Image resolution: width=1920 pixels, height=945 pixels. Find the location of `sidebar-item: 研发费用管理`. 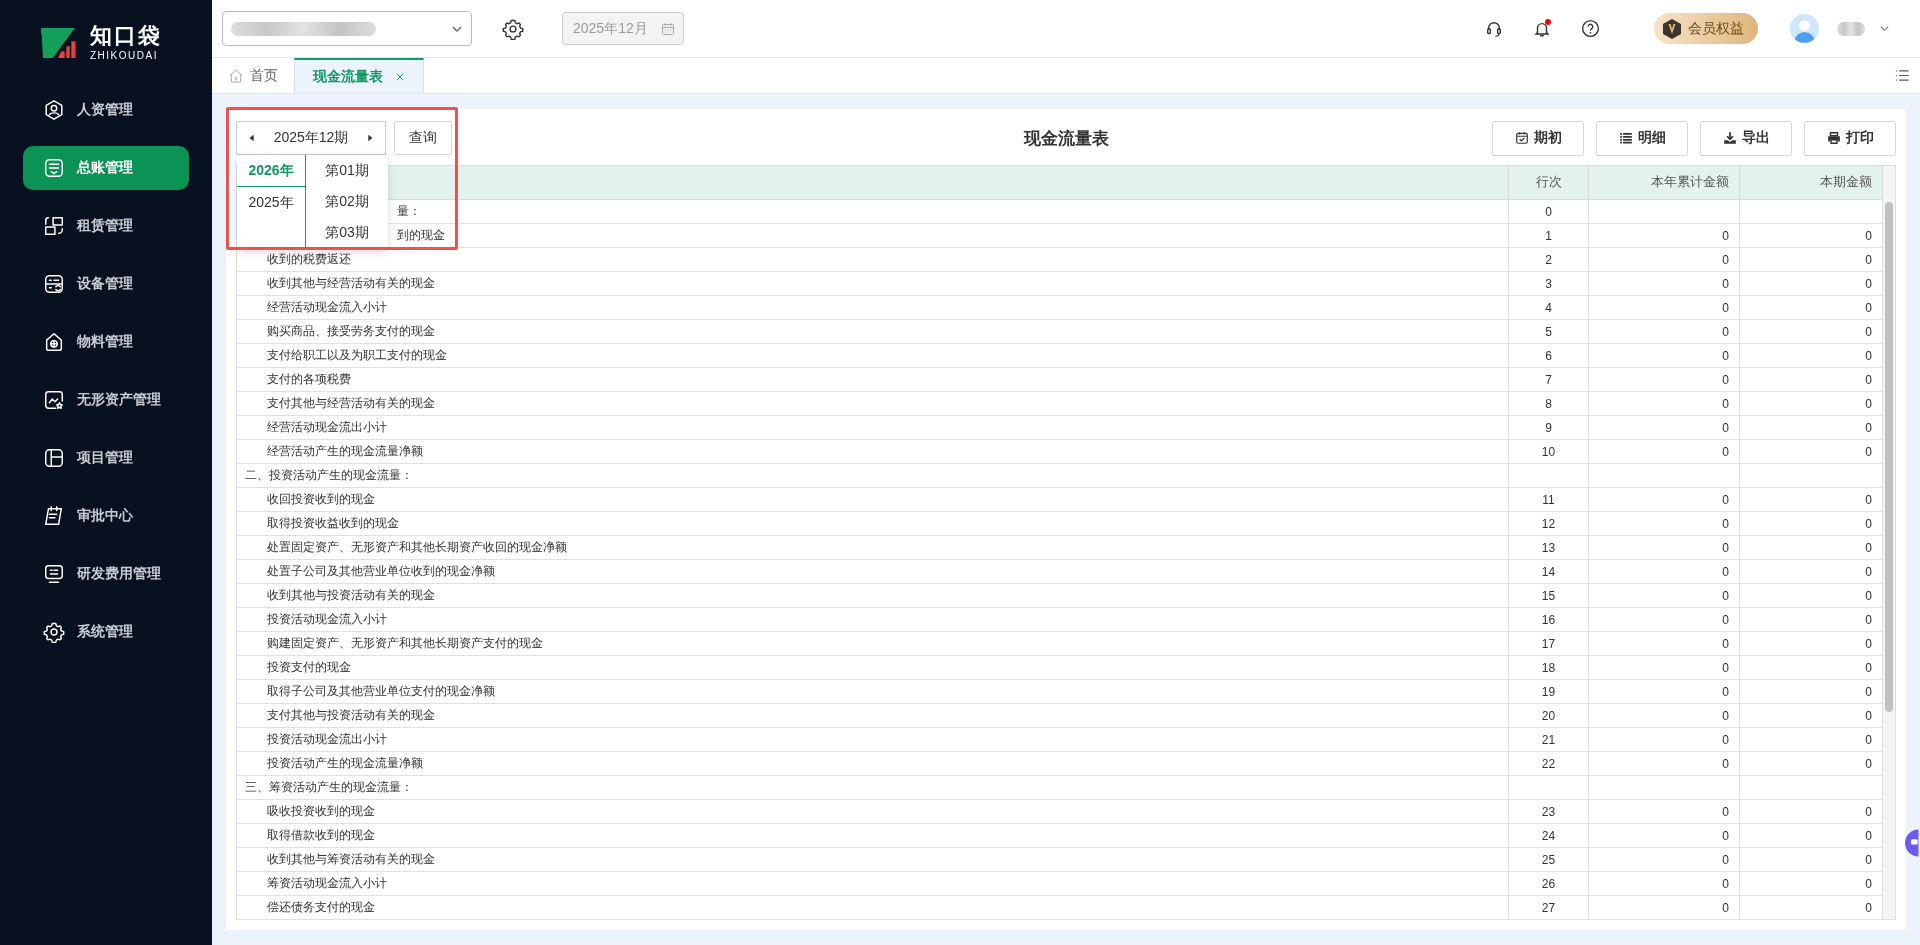

sidebar-item: 研发费用管理 is located at coordinates (106, 574).